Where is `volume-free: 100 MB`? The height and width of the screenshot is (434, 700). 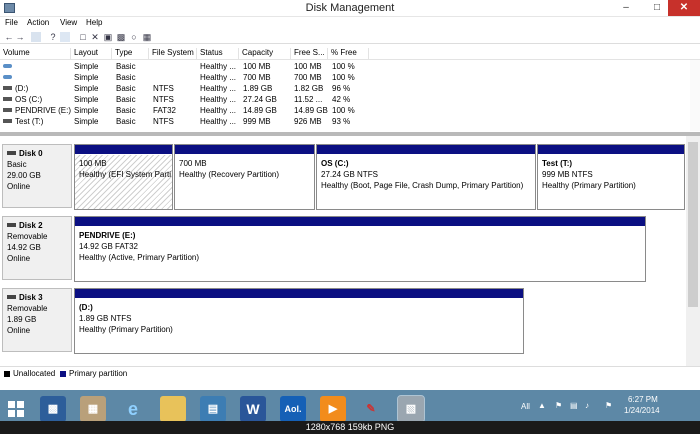 volume-free: 100 MB is located at coordinates (308, 66).